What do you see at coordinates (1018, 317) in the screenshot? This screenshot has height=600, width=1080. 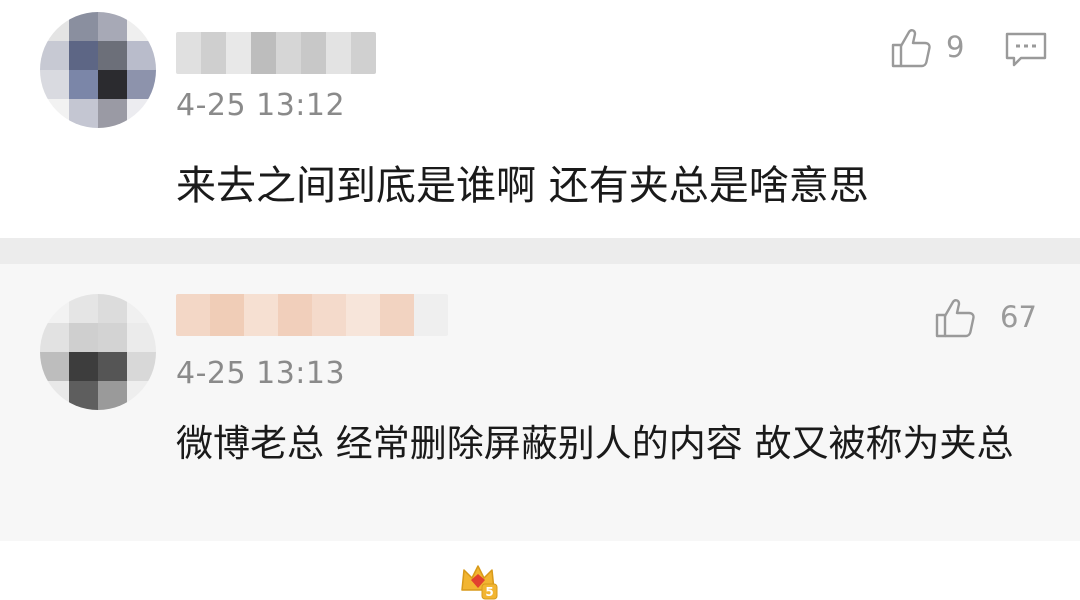 I see `like-count: 67` at bounding box center [1018, 317].